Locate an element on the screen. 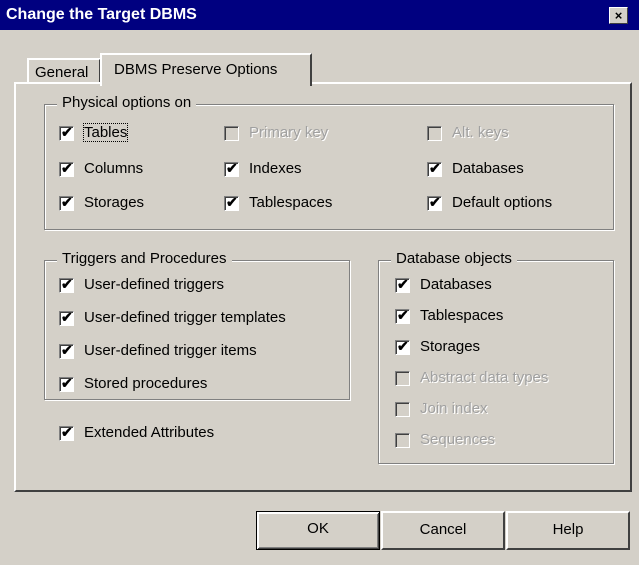  help-button: Help is located at coordinates (568, 530).